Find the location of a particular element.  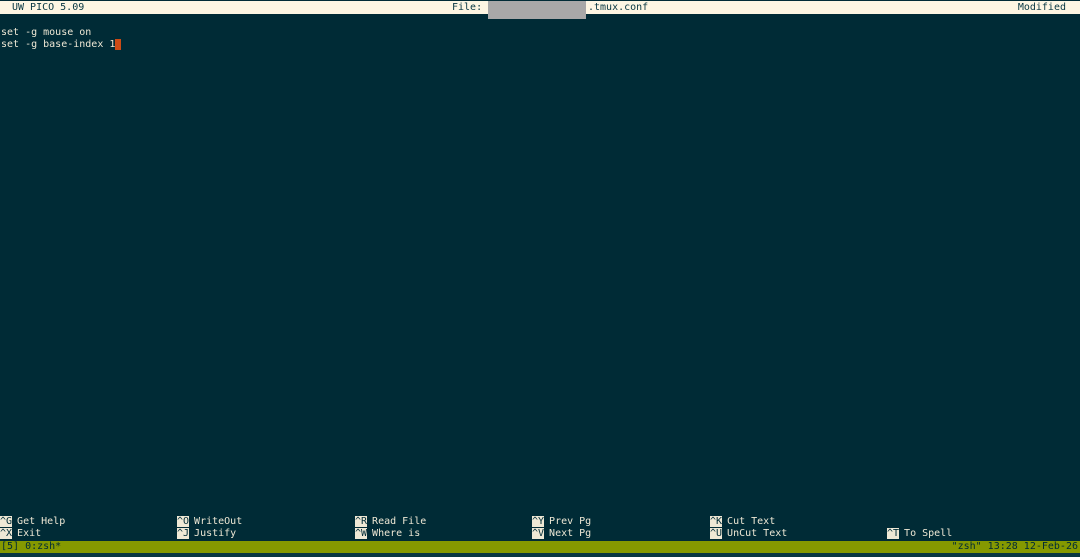

shortcut-cut-text: ^K Cut Text is located at coordinates (742, 522).